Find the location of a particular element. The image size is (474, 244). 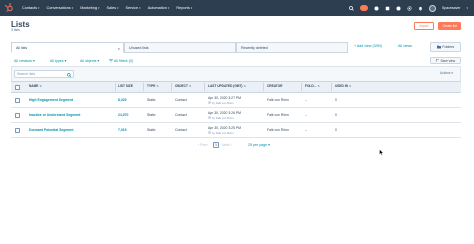

list-size-link: 7,015 is located at coordinates (122, 130).